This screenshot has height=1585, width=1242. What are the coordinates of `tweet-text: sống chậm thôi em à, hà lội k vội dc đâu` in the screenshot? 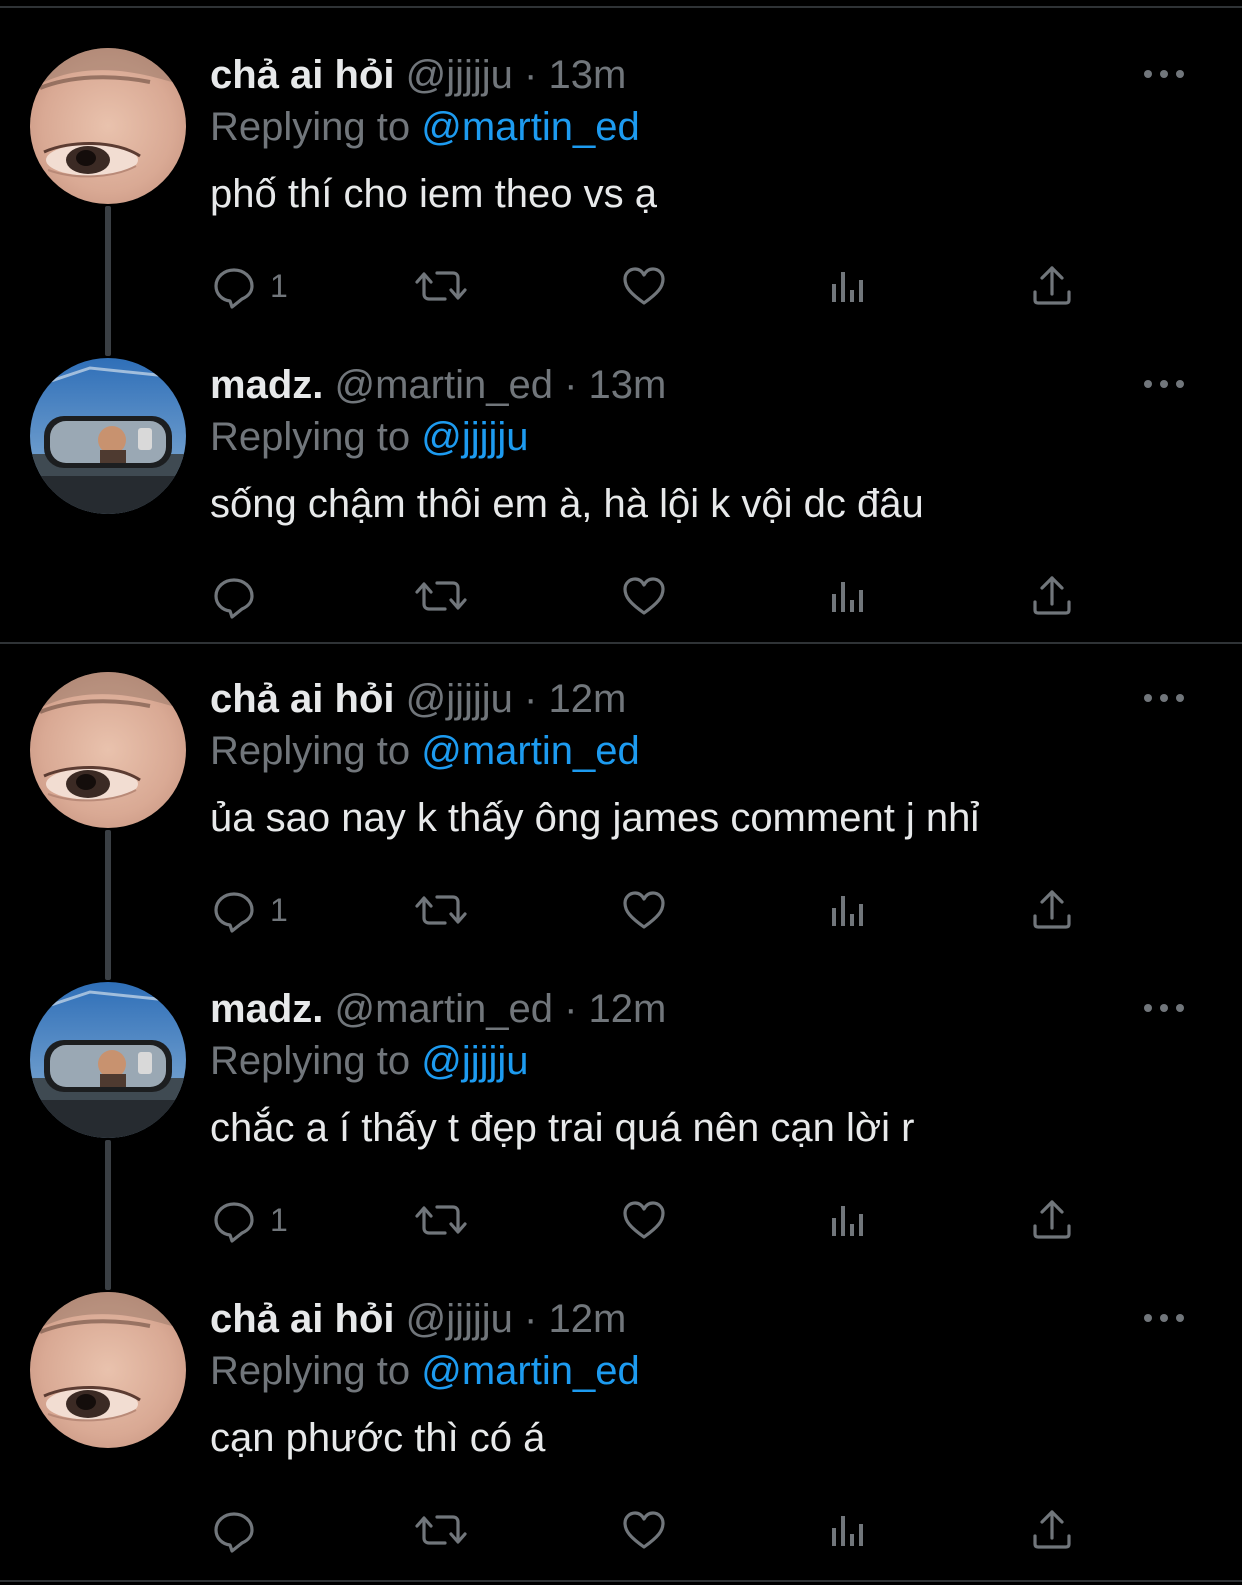 It's located at (567, 504).